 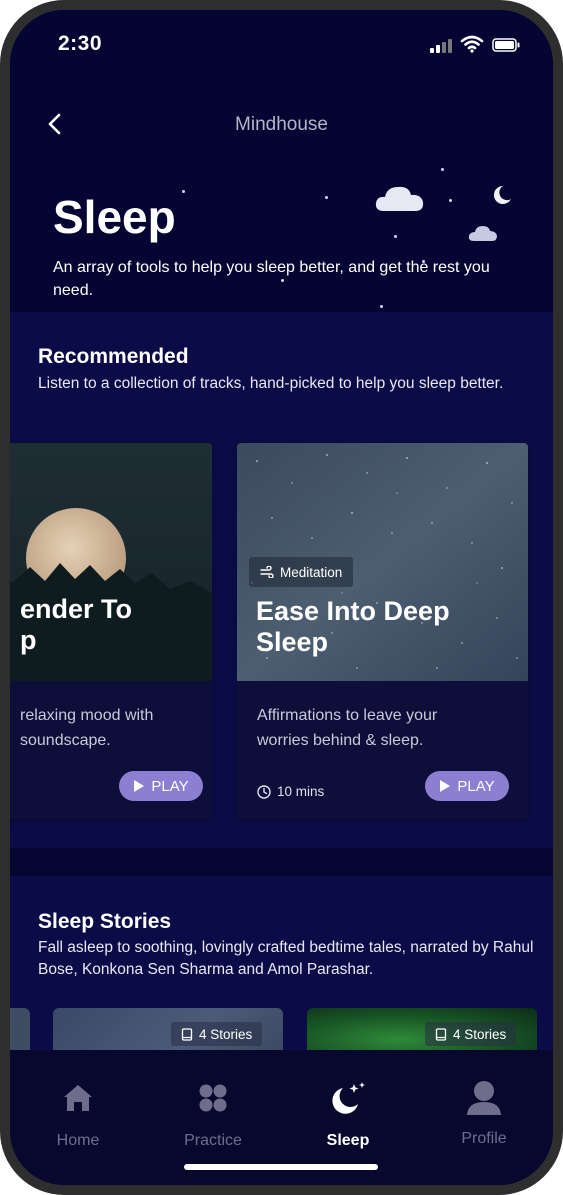 I want to click on home-icon, so click(x=78, y=1098).